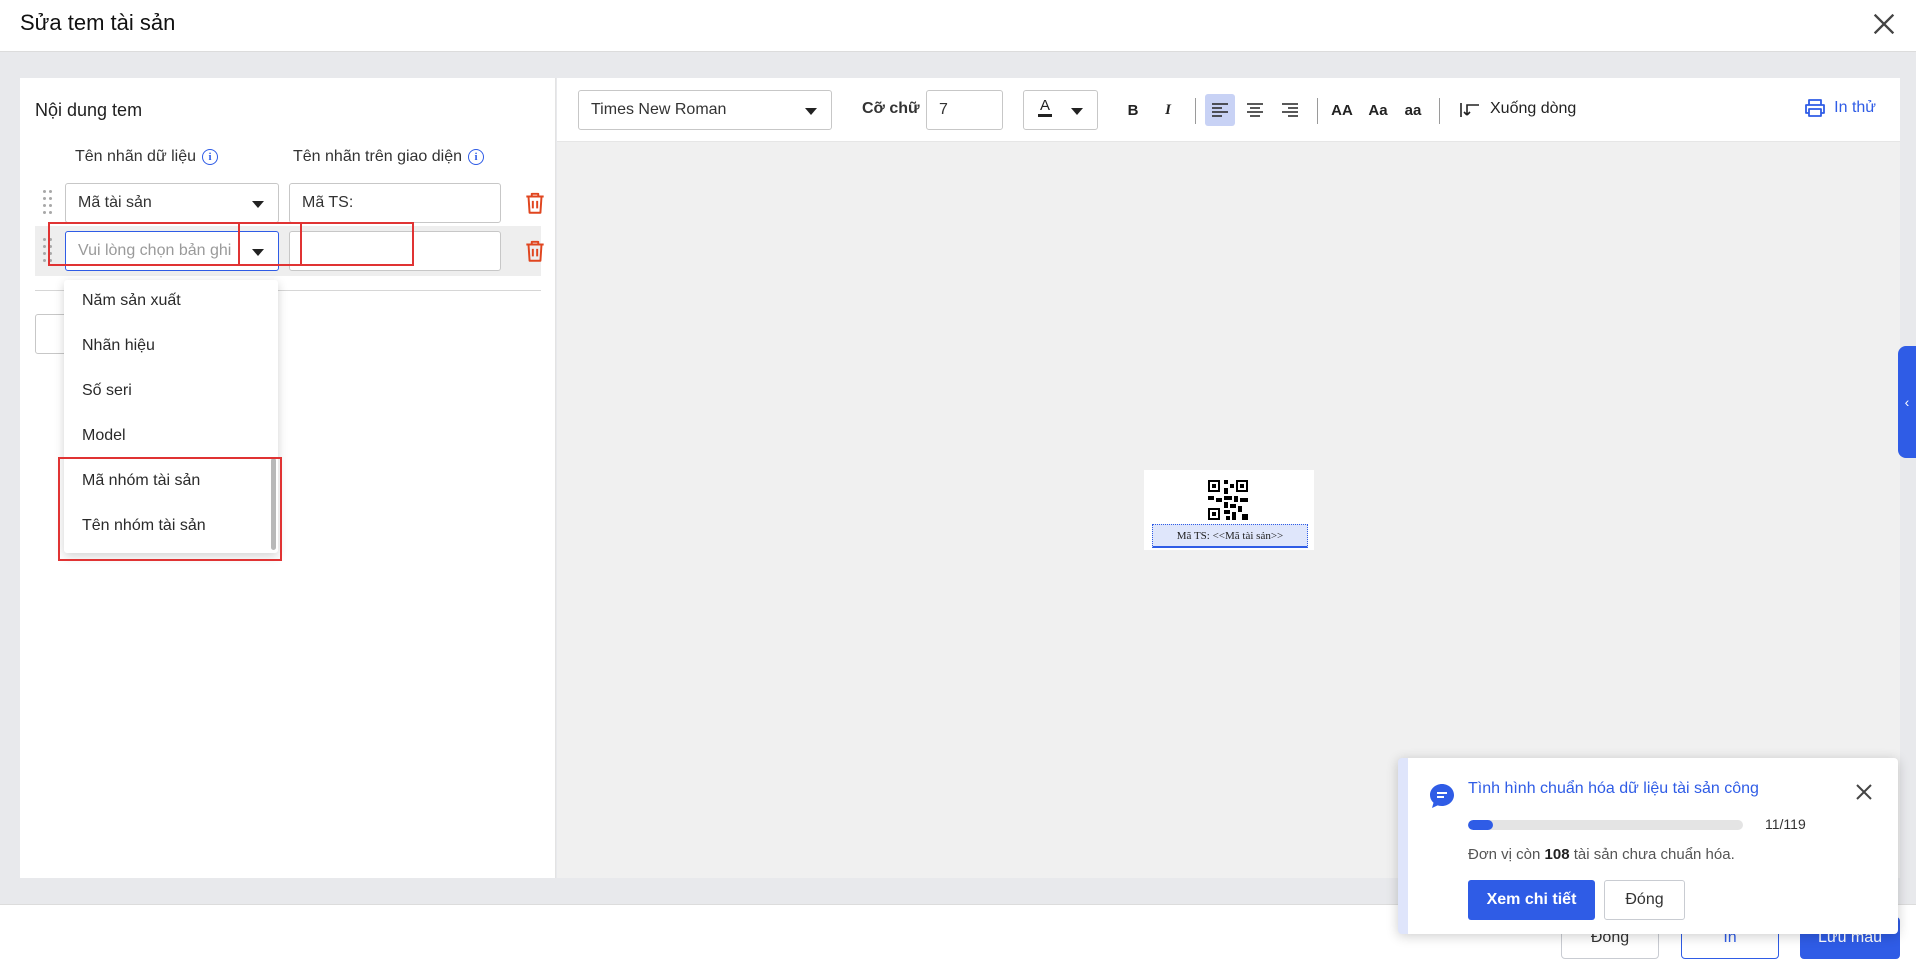 Image resolution: width=1916 pixels, height=962 pixels. I want to click on font-select-value: Times New Roman, so click(659, 109).